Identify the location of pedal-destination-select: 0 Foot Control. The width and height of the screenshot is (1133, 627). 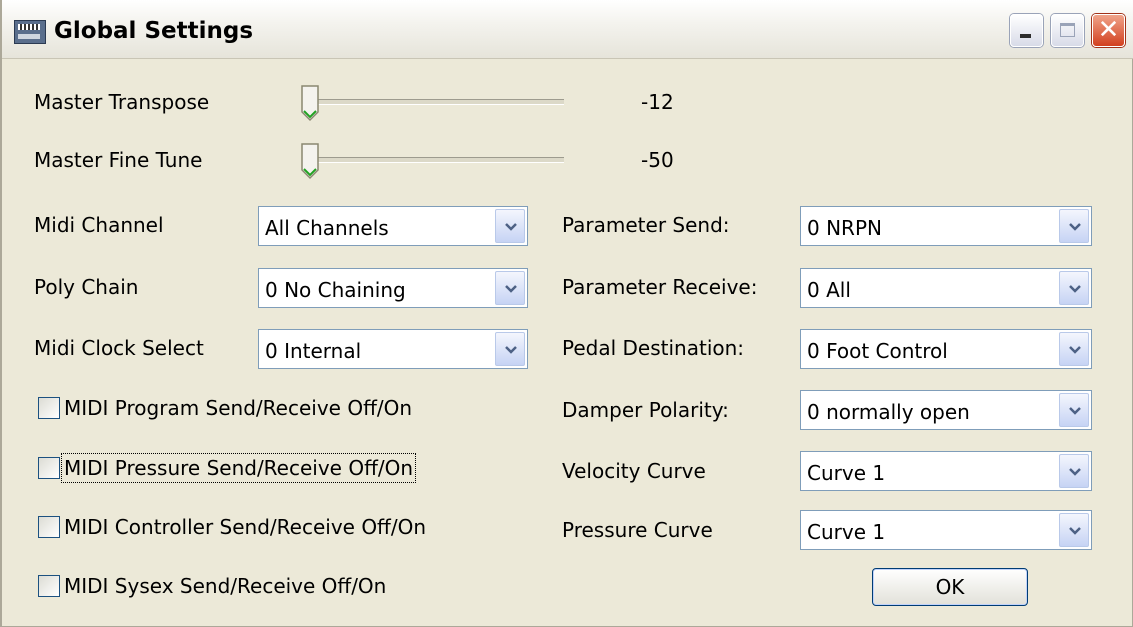
(946, 349).